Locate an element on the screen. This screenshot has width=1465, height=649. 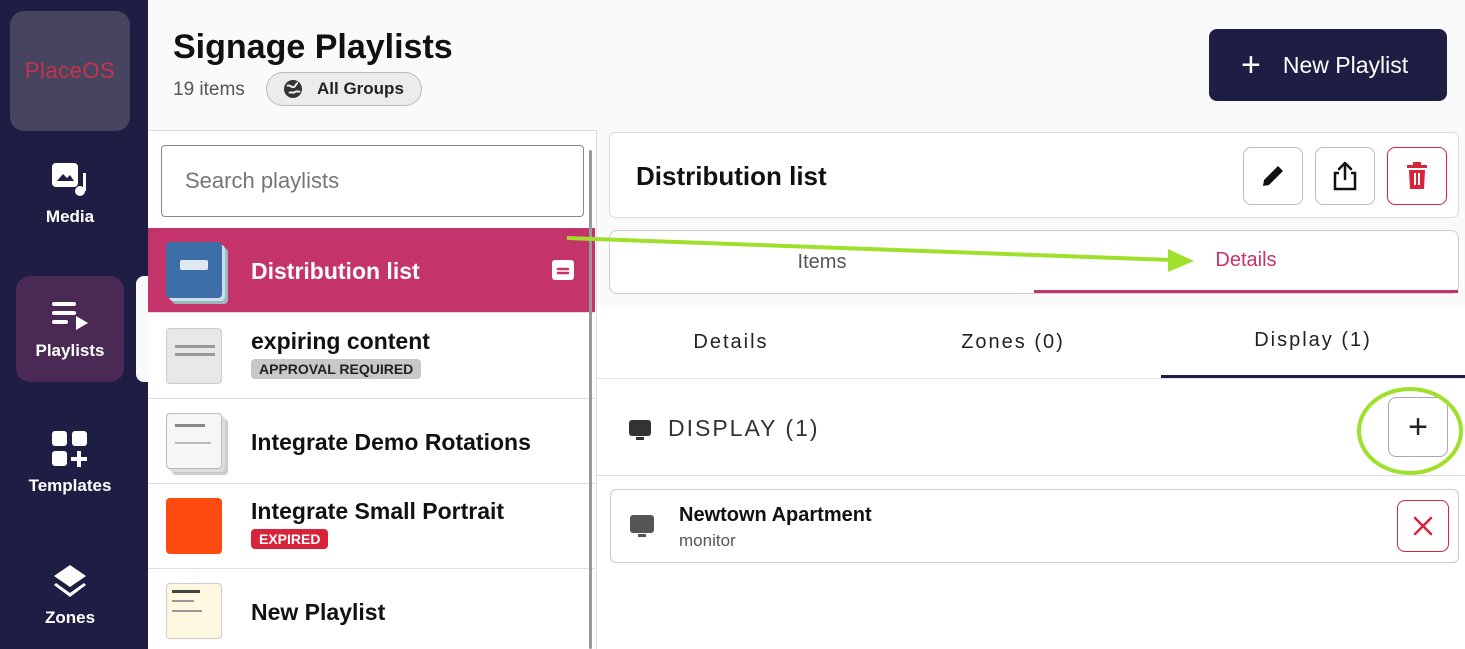
playlist-title: Distribution list is located at coordinates (335, 271).